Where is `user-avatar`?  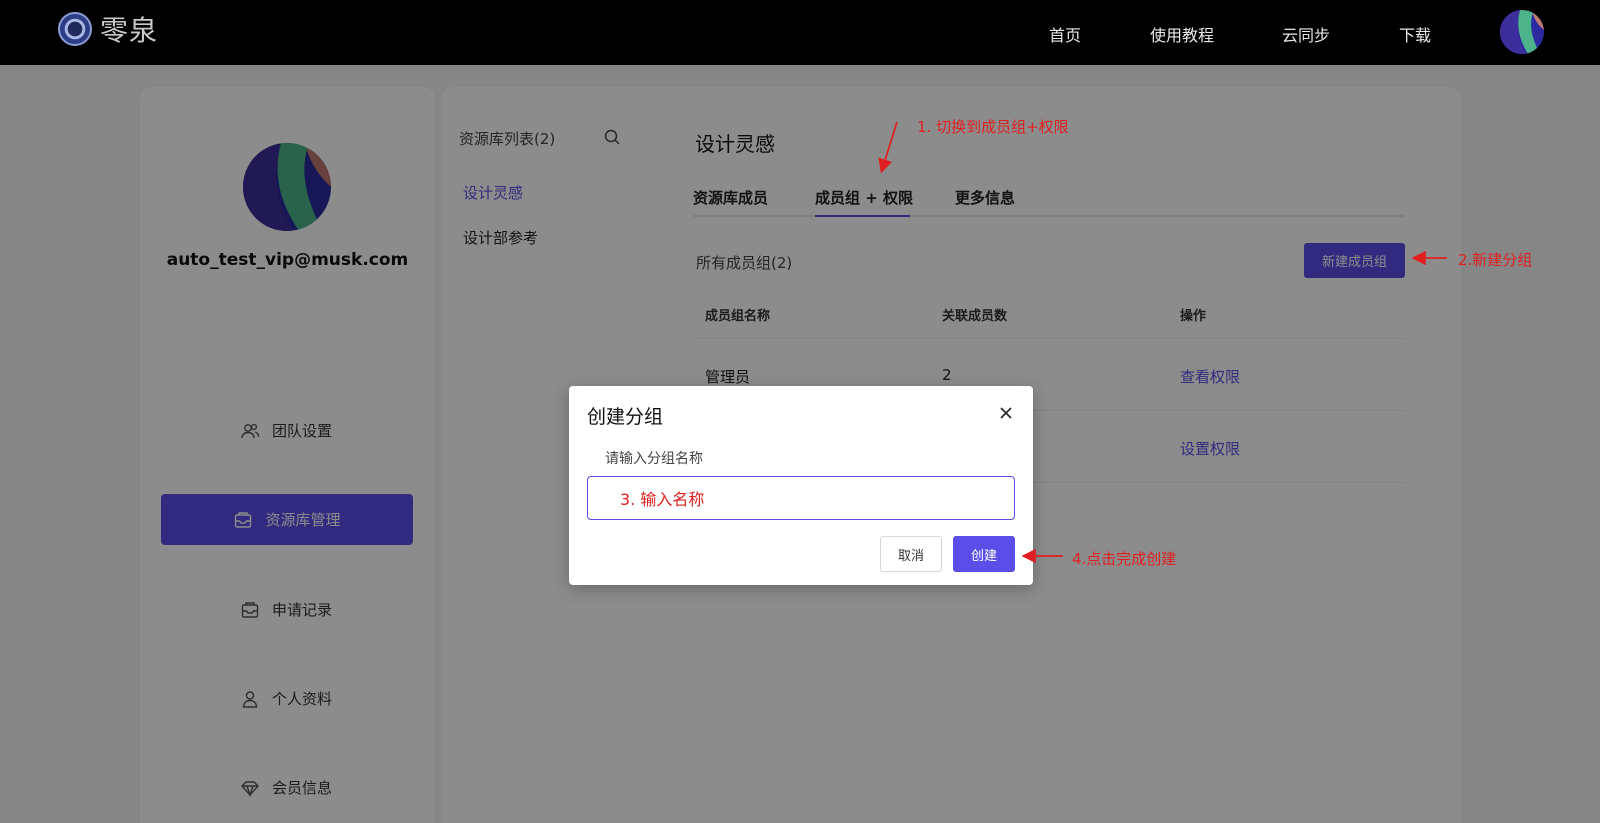
user-avatar is located at coordinates (1522, 32).